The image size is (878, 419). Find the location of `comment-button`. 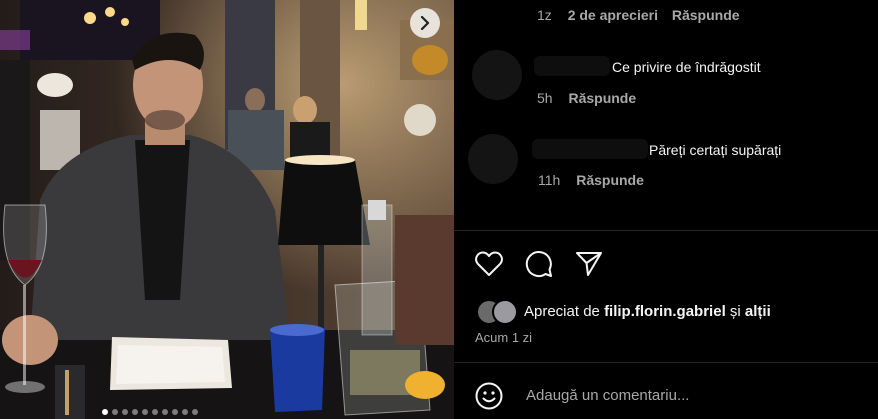

comment-button is located at coordinates (539, 264).